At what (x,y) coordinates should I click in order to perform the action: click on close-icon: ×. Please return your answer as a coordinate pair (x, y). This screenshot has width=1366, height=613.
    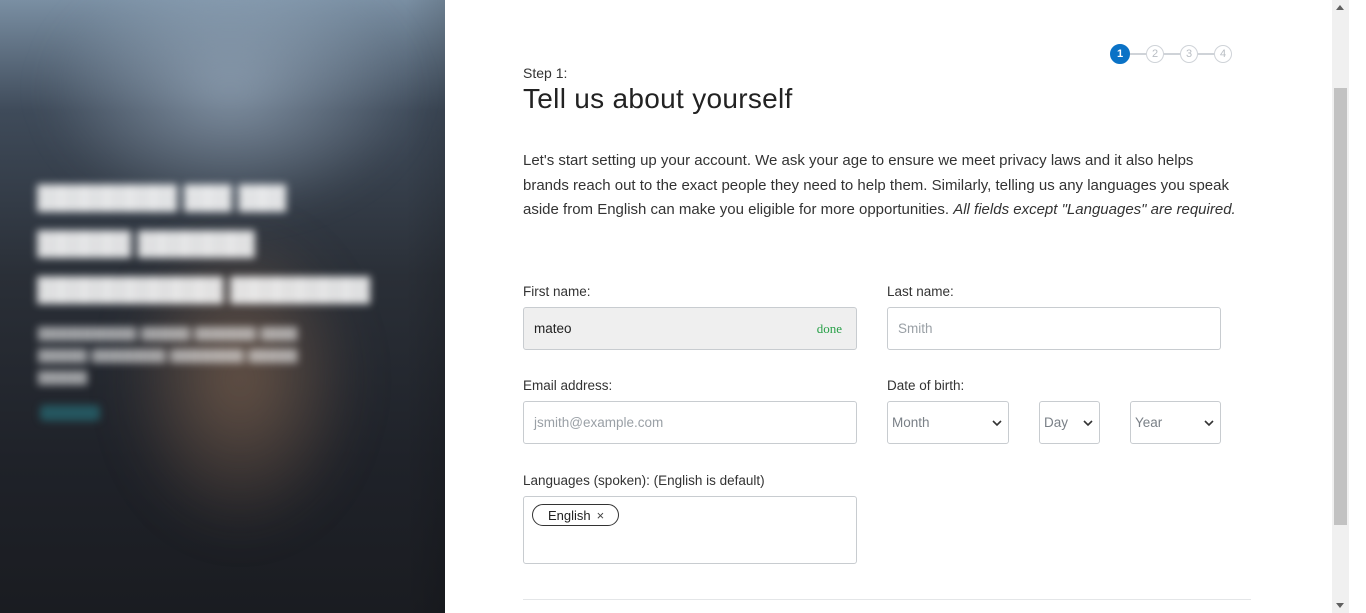
    Looking at the image, I should click on (601, 515).